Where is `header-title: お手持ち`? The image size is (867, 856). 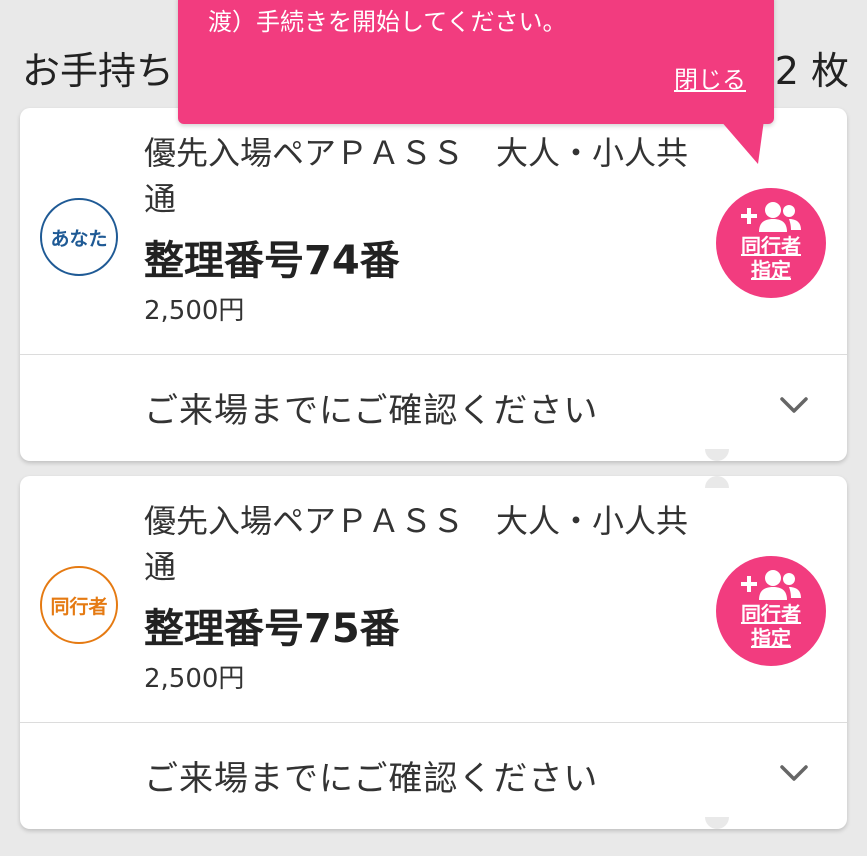 header-title: お手持ち is located at coordinates (98, 71).